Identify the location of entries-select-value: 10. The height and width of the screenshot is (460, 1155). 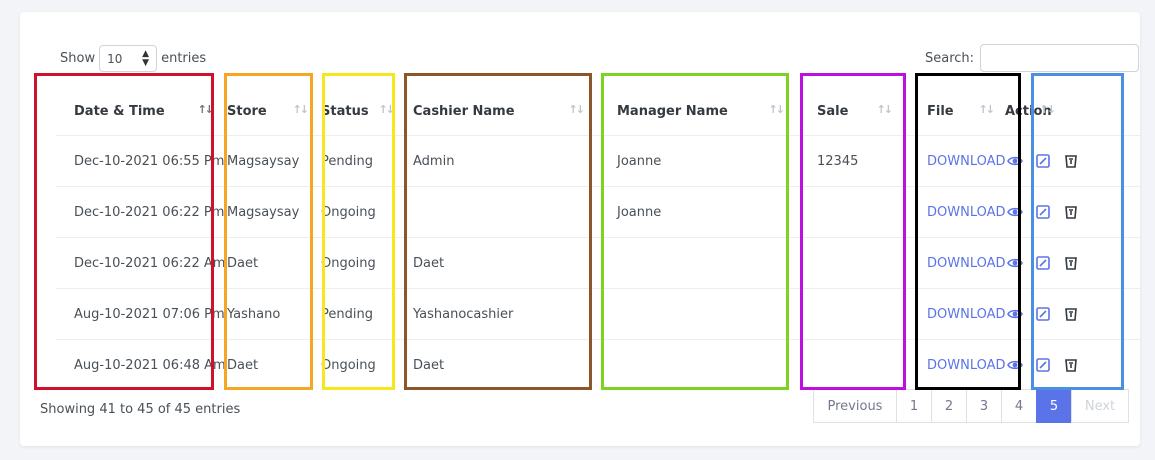
(115, 58).